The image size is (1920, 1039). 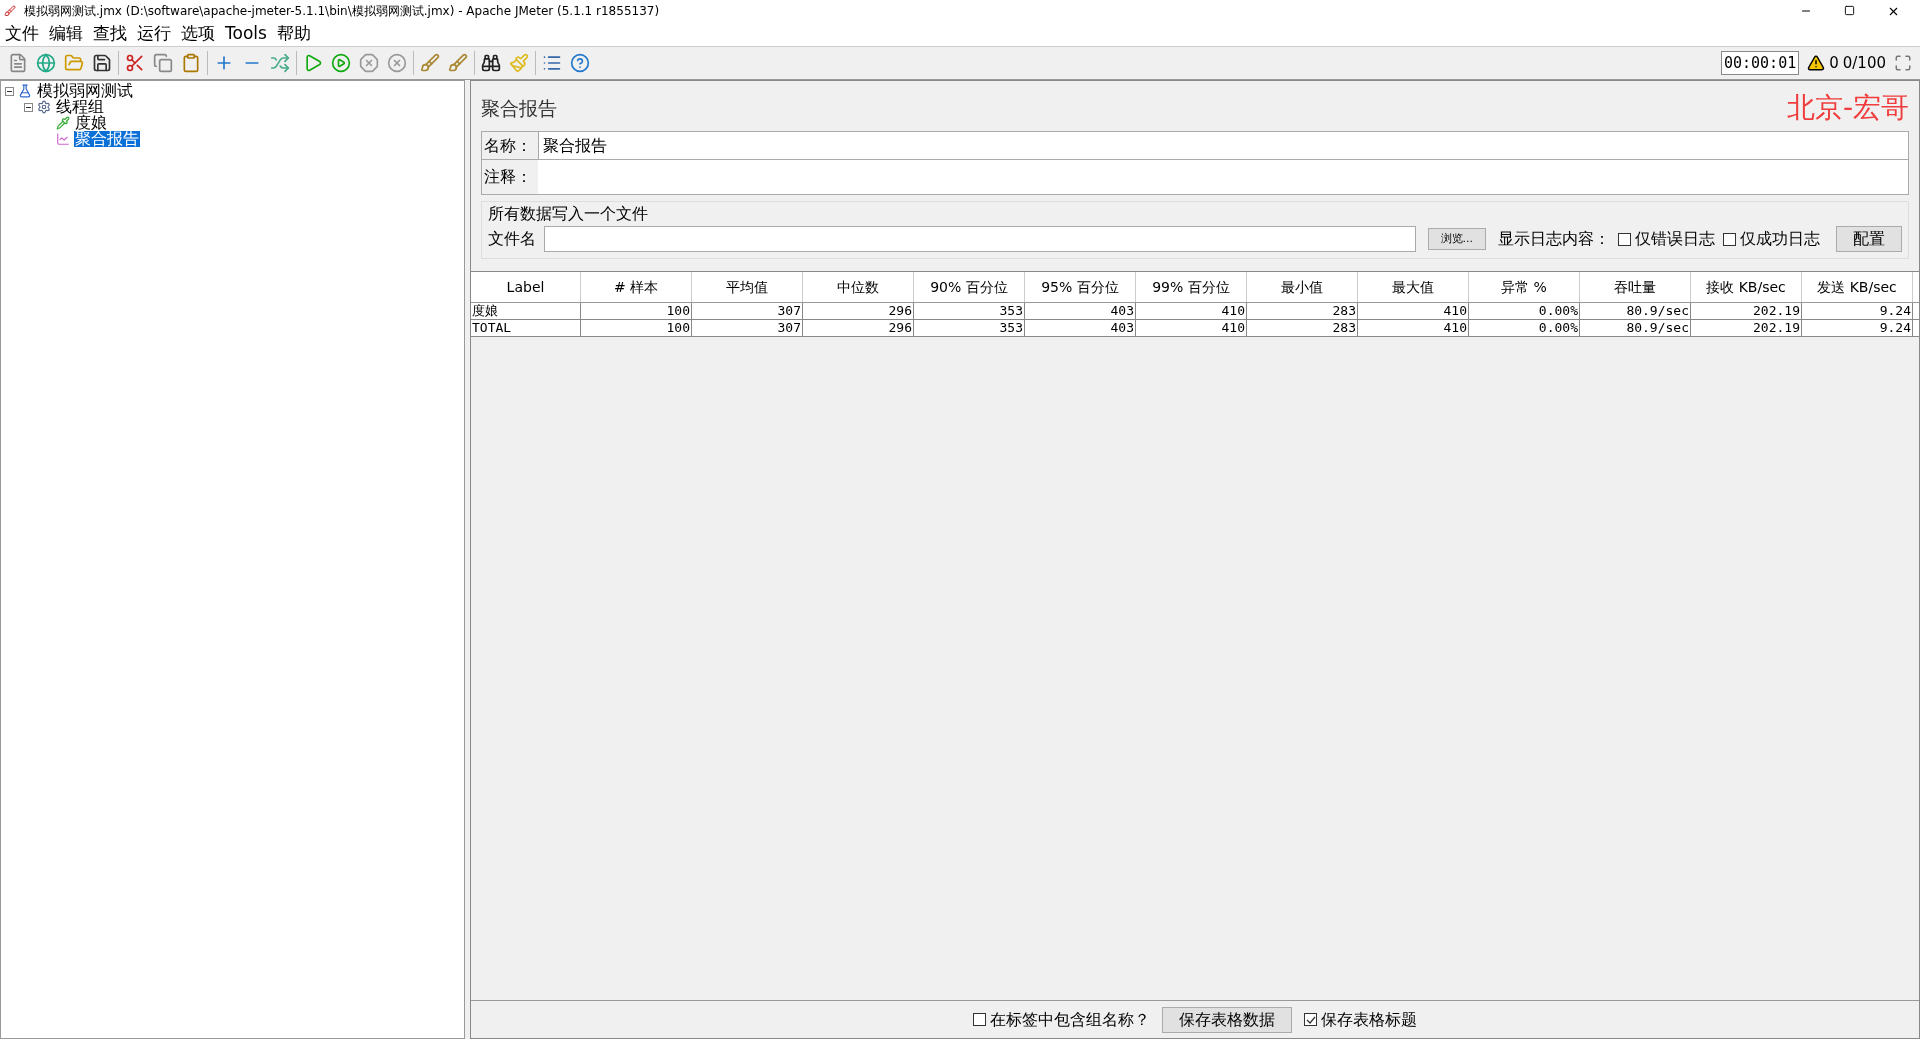 I want to click on search-icon, so click(x=491, y=63).